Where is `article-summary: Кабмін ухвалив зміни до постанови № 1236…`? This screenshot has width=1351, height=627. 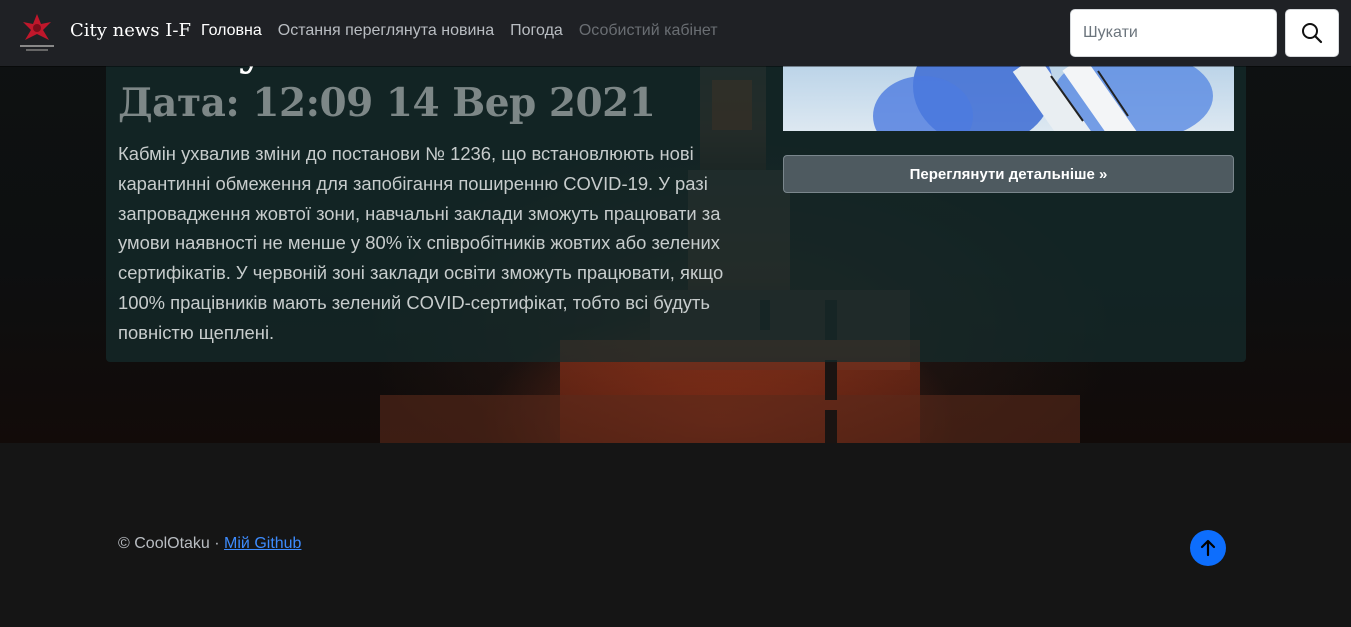
article-summary: Кабмін ухвалив зміни до постанови № 1236… is located at coordinates (421, 243).